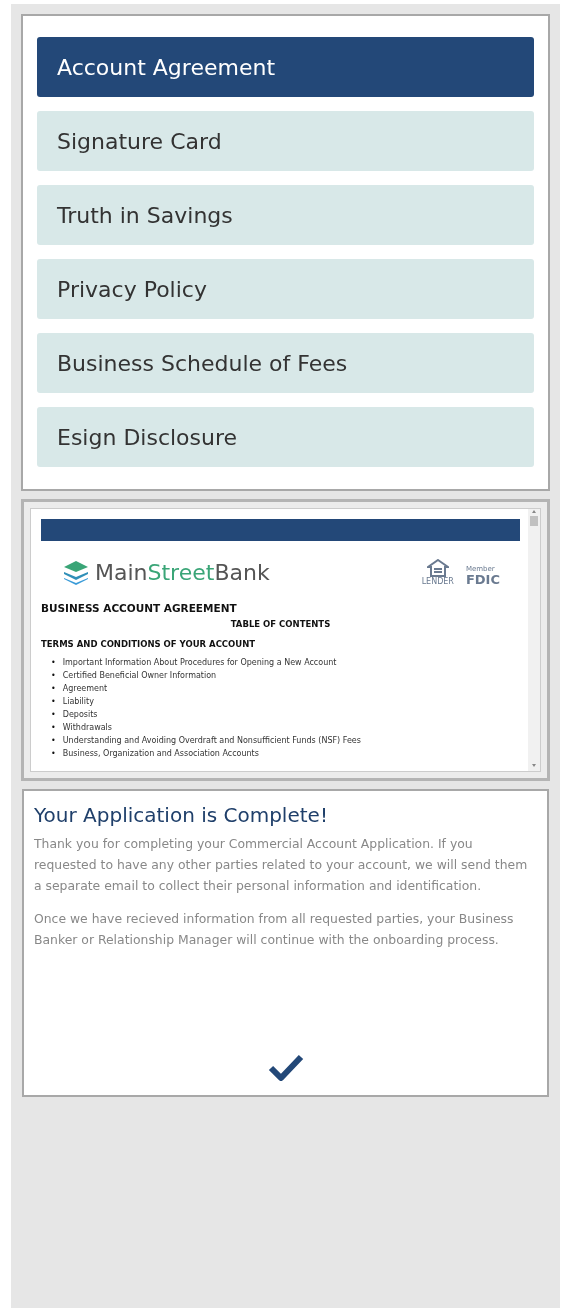  I want to click on contents-item: Agreement, so click(85, 689).